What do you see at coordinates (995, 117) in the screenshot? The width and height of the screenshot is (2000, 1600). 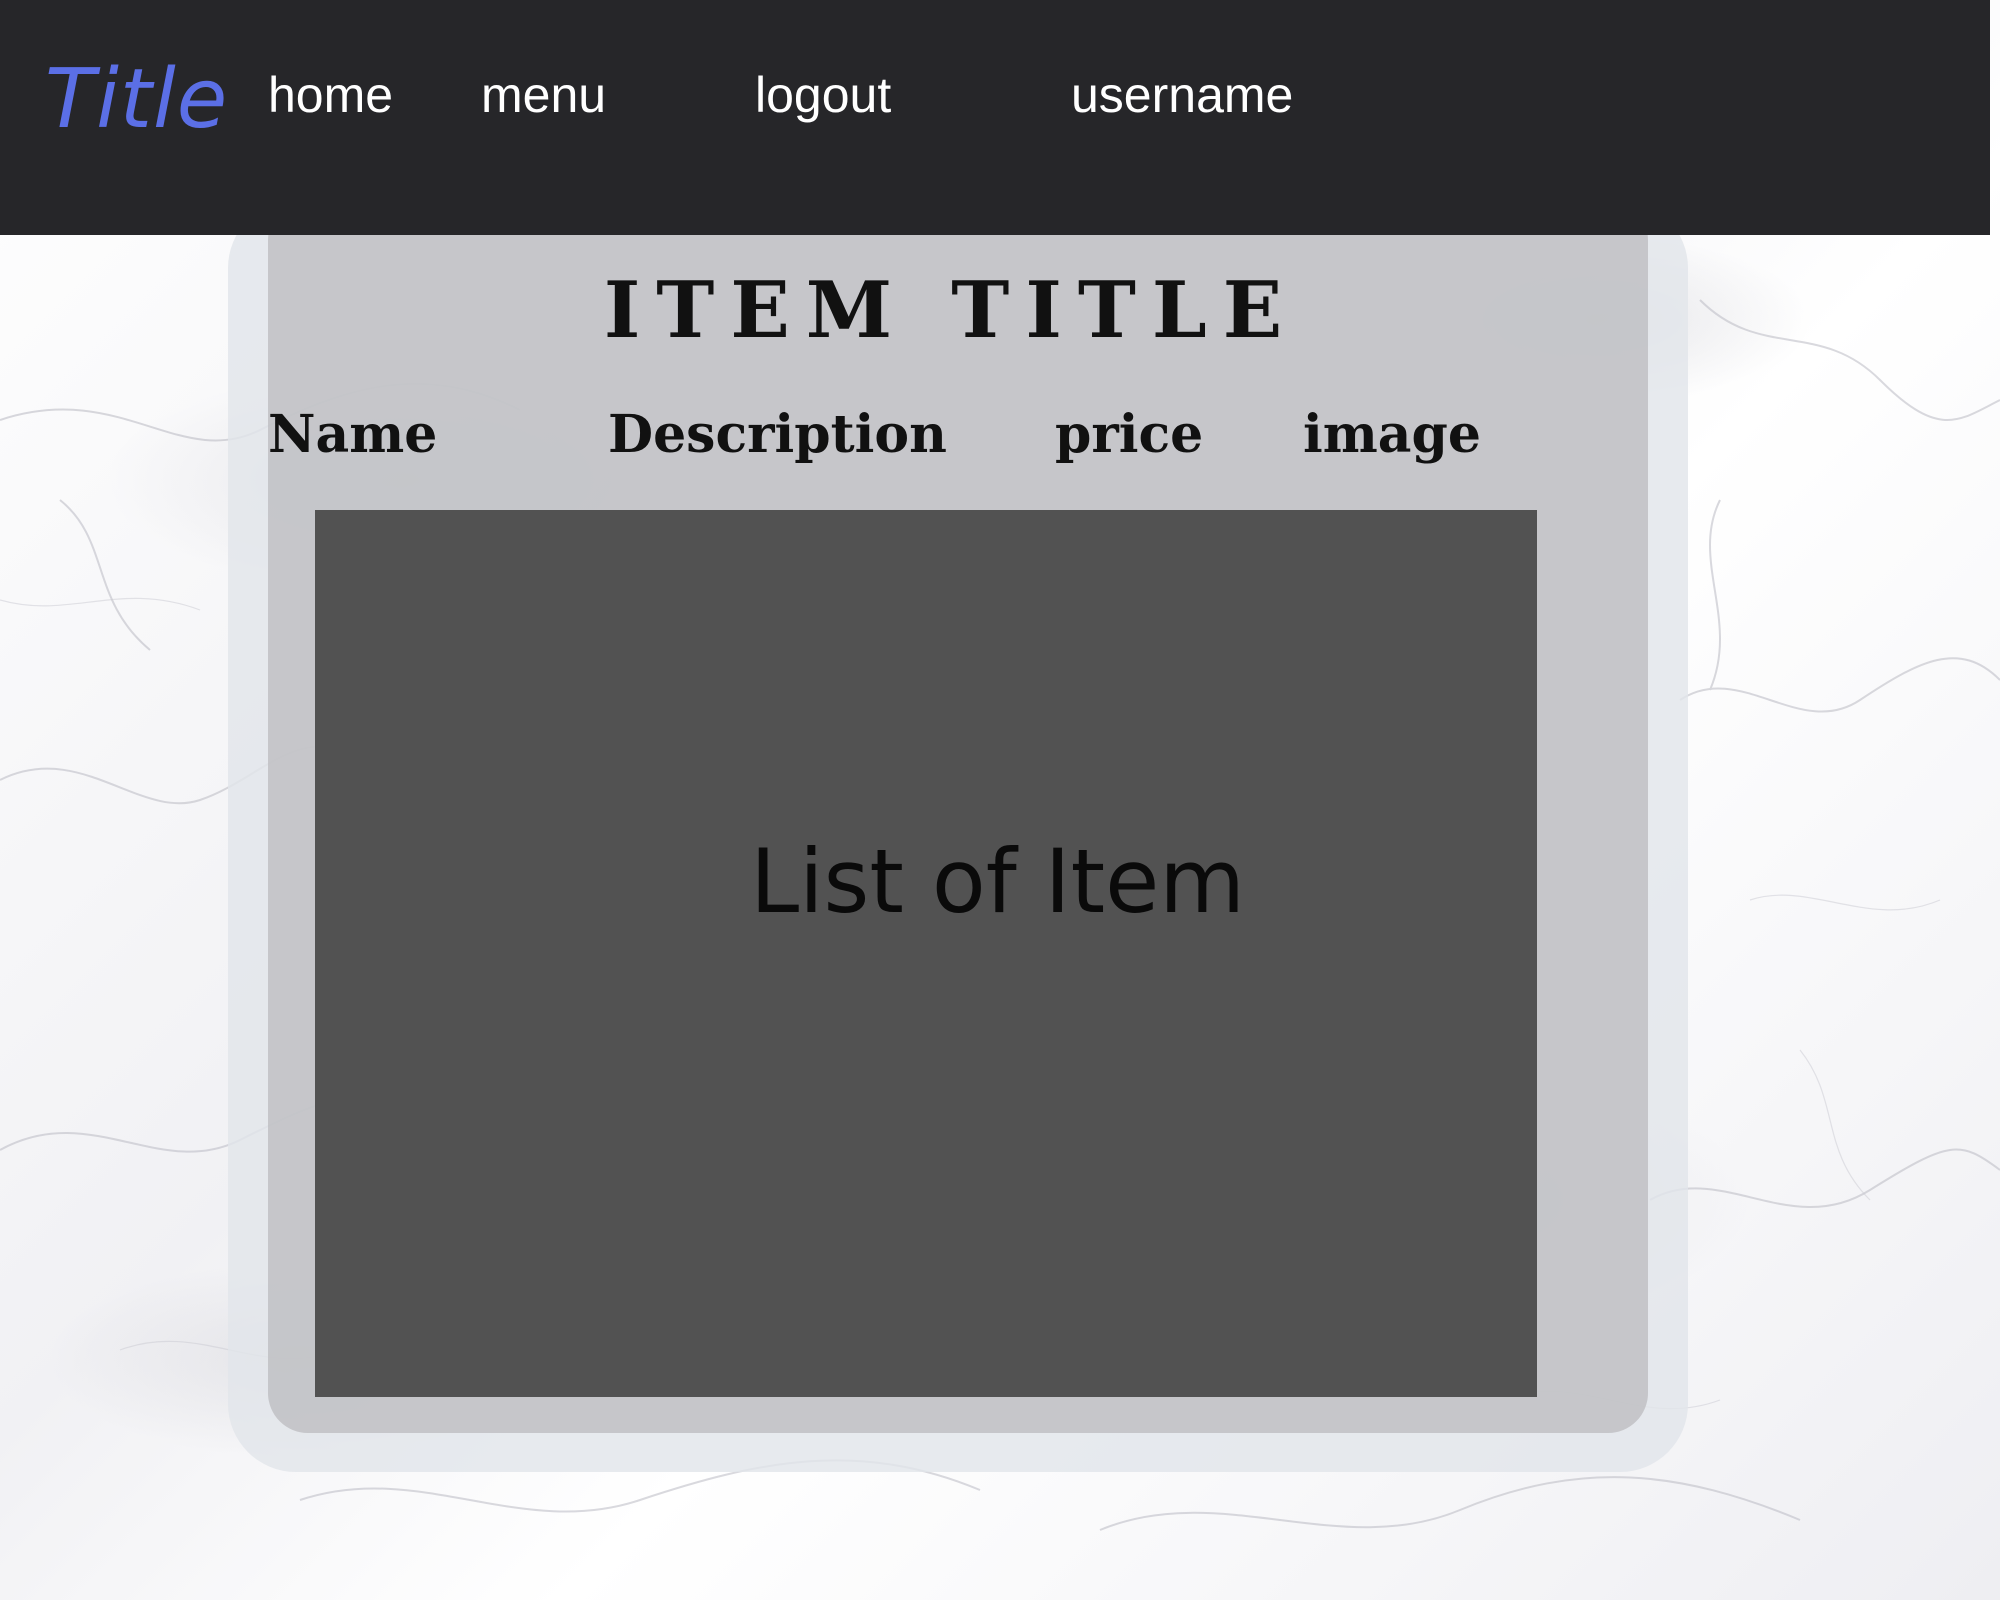 I see `top-navbar: Title home menu logout username` at bounding box center [995, 117].